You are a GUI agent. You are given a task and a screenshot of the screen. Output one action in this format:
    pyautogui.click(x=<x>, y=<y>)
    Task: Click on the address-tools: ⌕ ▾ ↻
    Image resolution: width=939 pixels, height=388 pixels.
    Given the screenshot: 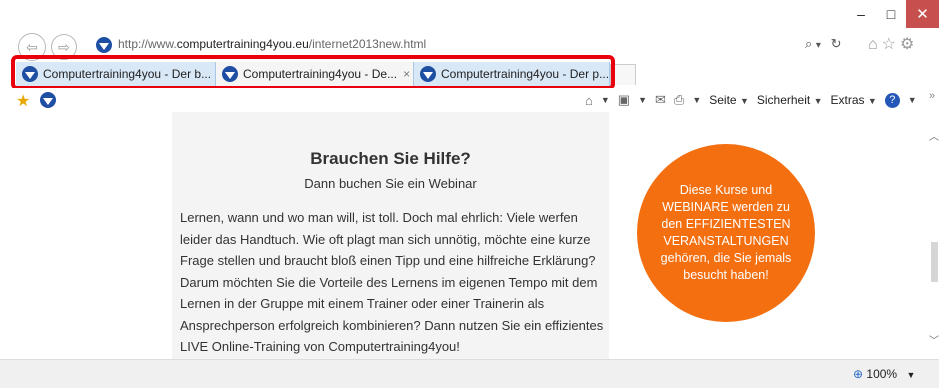 What is the action you would take?
    pyautogui.click(x=823, y=44)
    